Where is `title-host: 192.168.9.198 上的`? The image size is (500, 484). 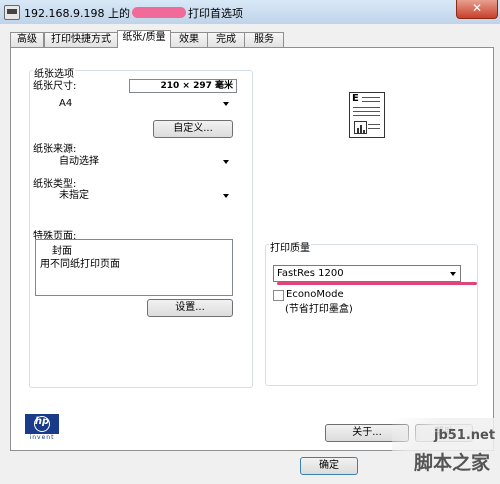
title-host: 192.168.9.198 上的 is located at coordinates (77, 13).